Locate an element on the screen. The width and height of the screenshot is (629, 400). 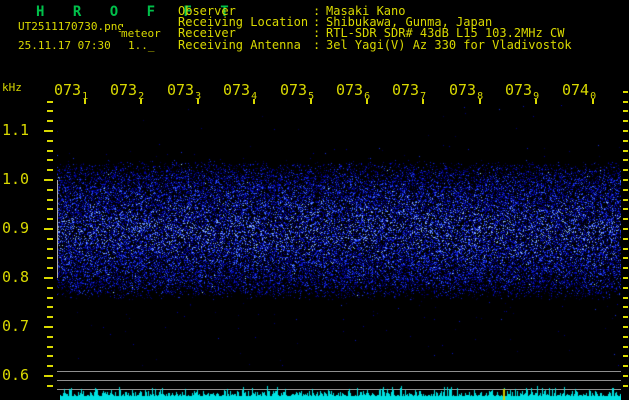
time-label-minute-digit: 5 is located at coordinates (311, 96).